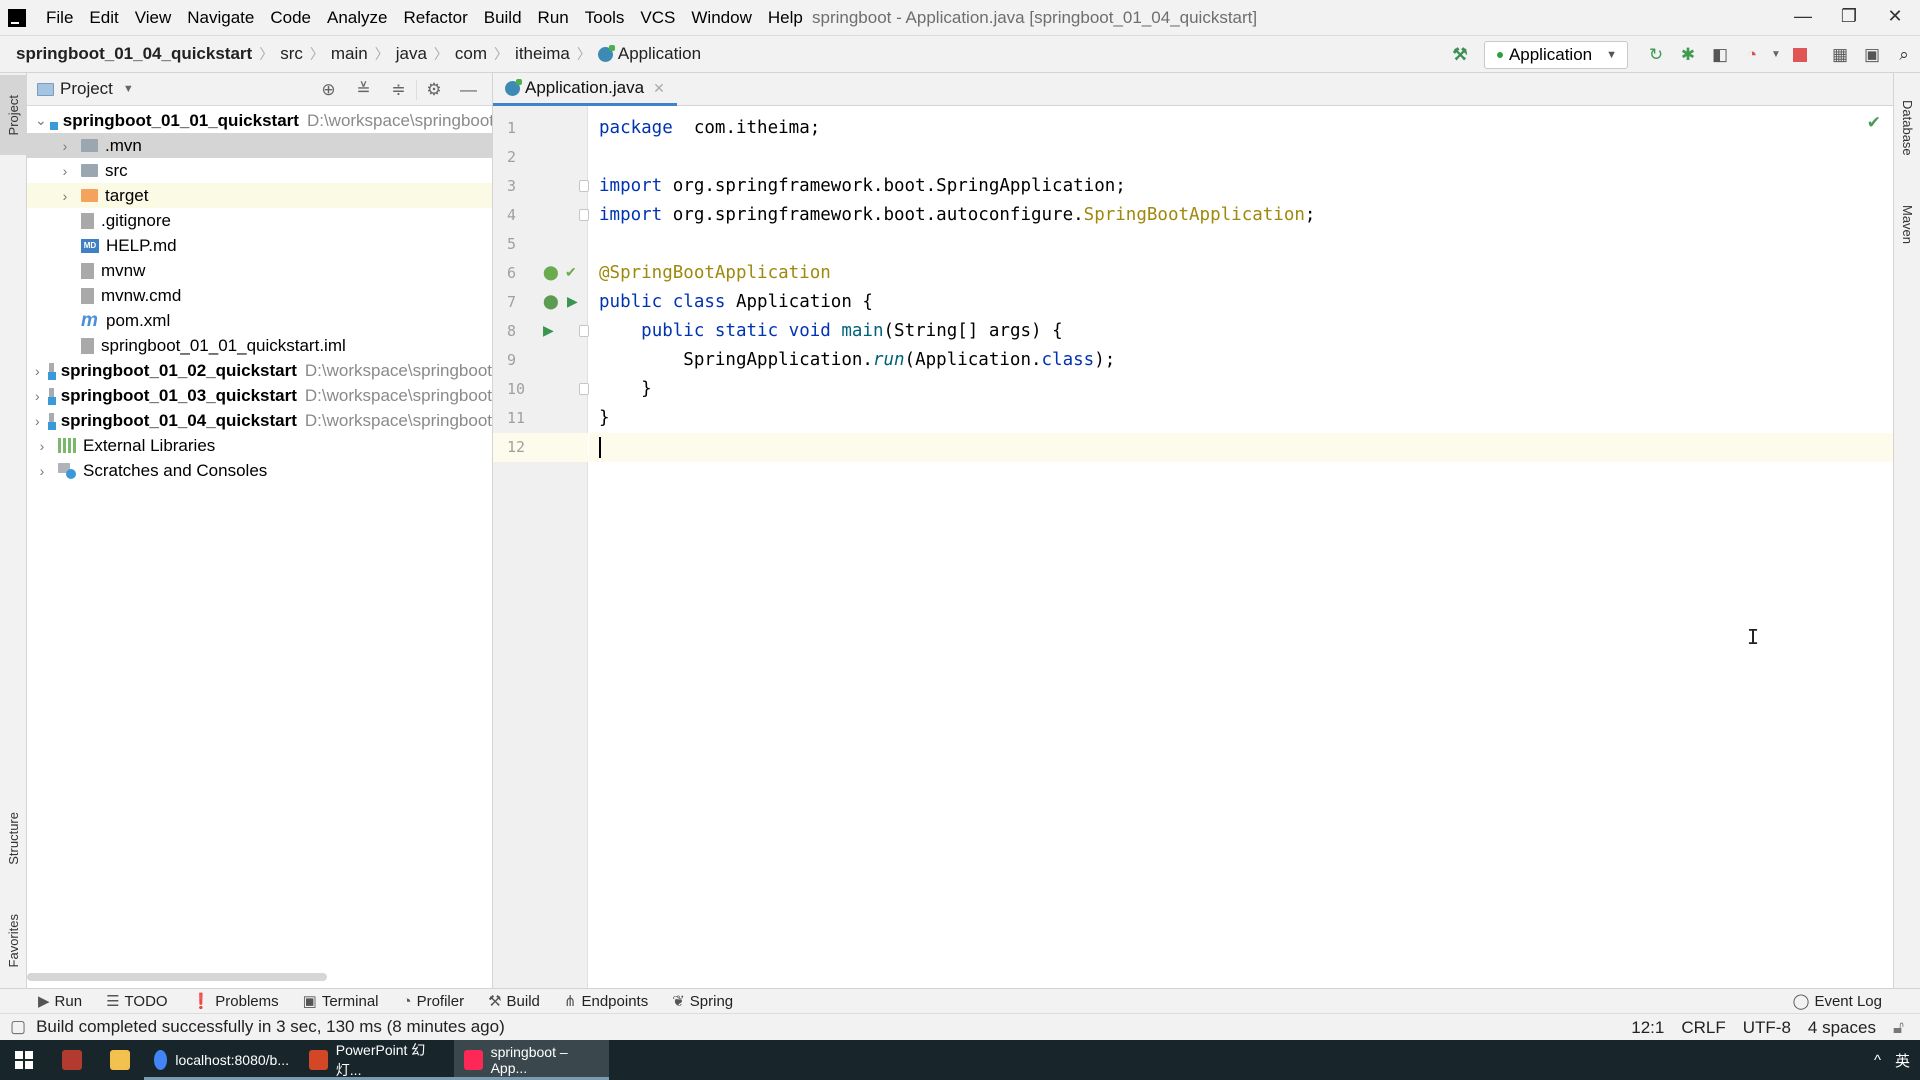 The height and width of the screenshot is (1080, 1920). What do you see at coordinates (1907, 128) in the screenshot?
I see `database-tool-tab: Database` at bounding box center [1907, 128].